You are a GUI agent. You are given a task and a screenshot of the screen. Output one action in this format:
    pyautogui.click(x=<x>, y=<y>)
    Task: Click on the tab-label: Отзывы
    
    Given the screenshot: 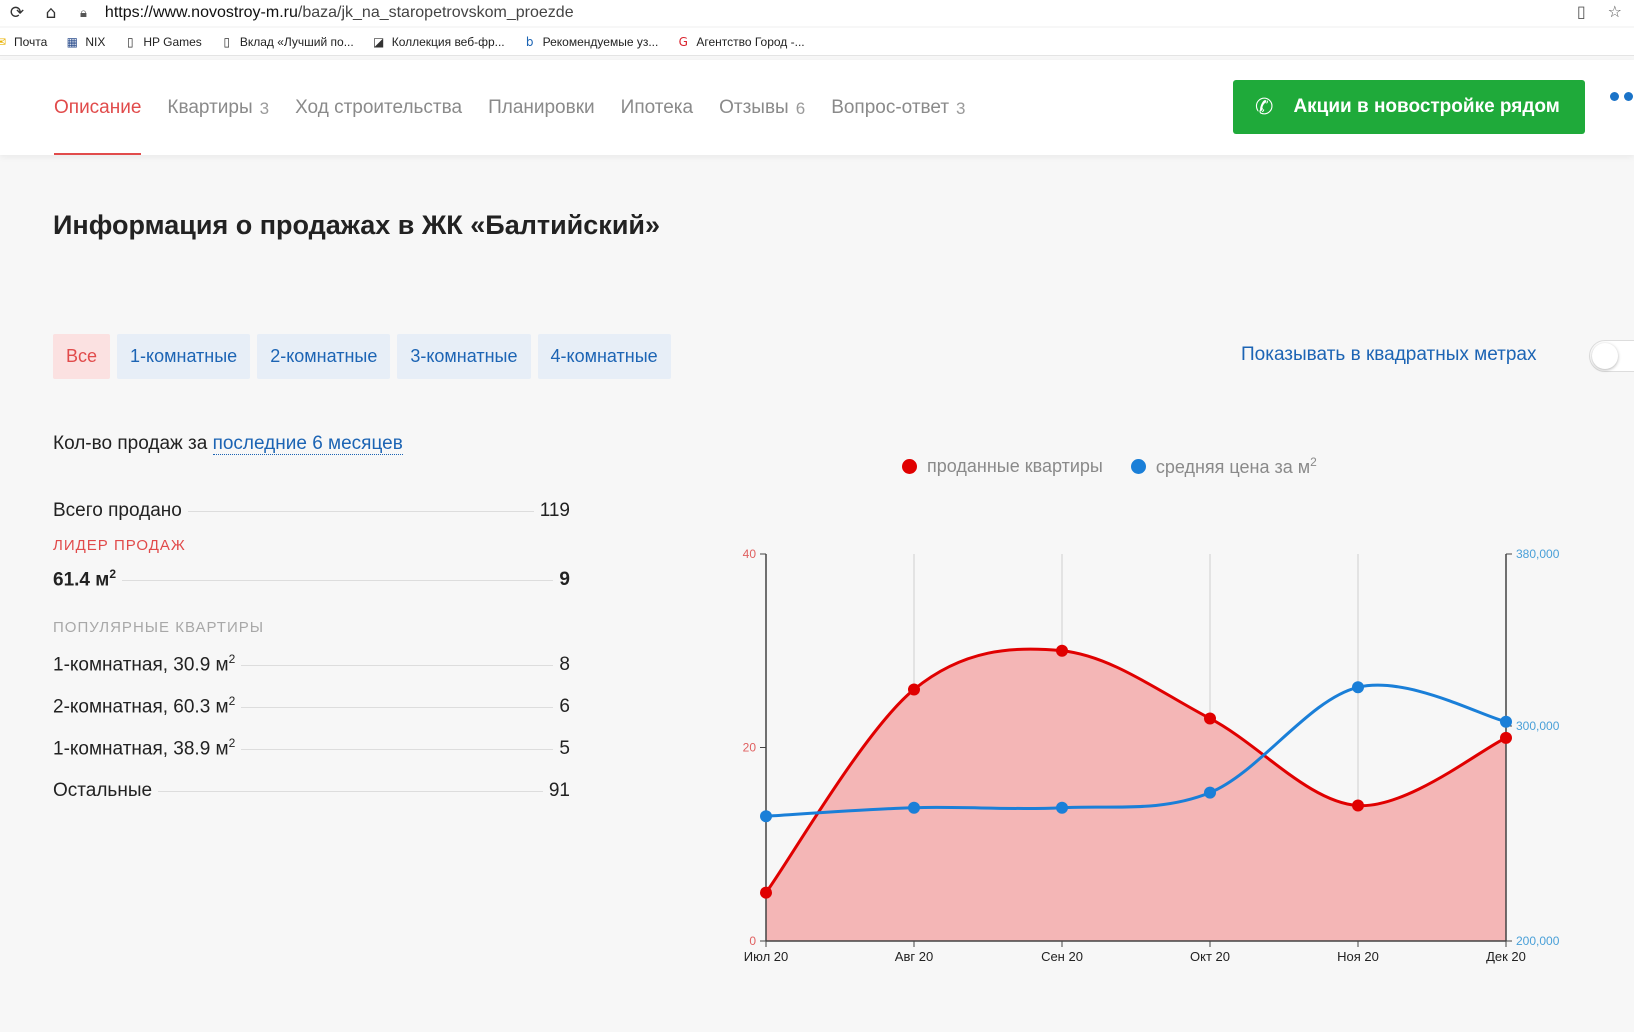 What is the action you would take?
    pyautogui.click(x=754, y=107)
    